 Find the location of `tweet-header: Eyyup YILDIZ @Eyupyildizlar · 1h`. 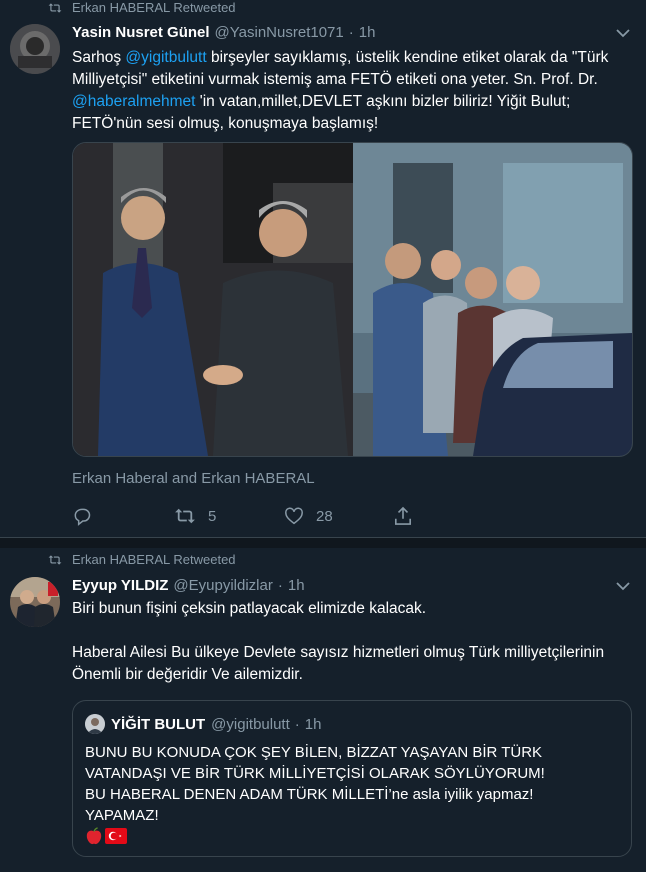

tweet-header: Eyyup YILDIZ @Eyupyildizlar · 1h is located at coordinates (188, 585).